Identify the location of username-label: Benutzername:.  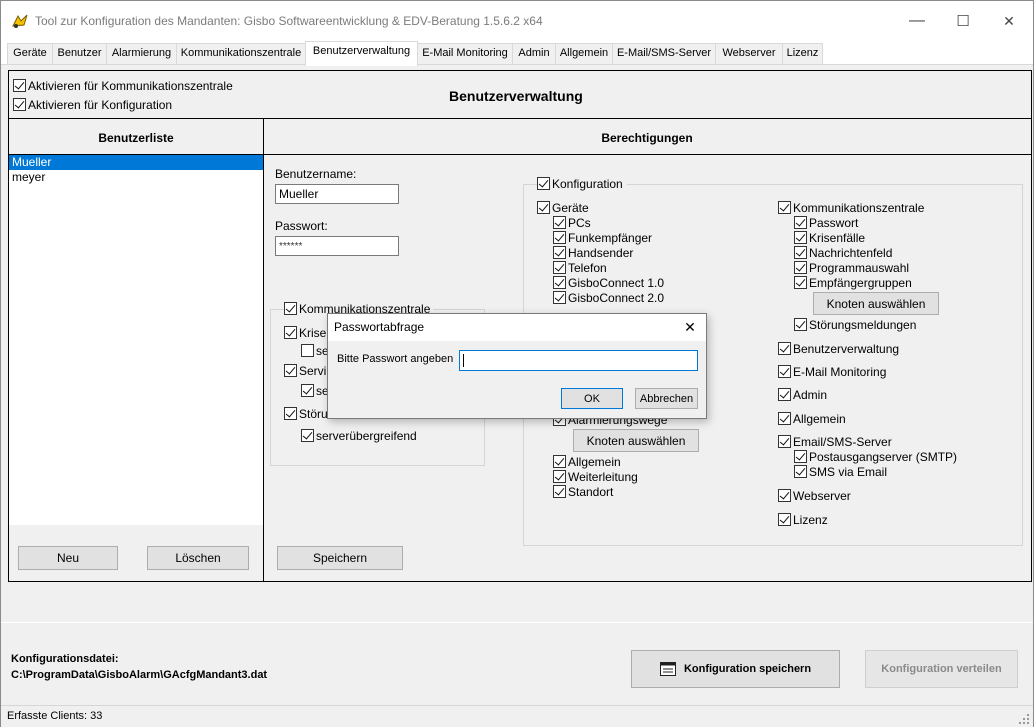
(316, 174).